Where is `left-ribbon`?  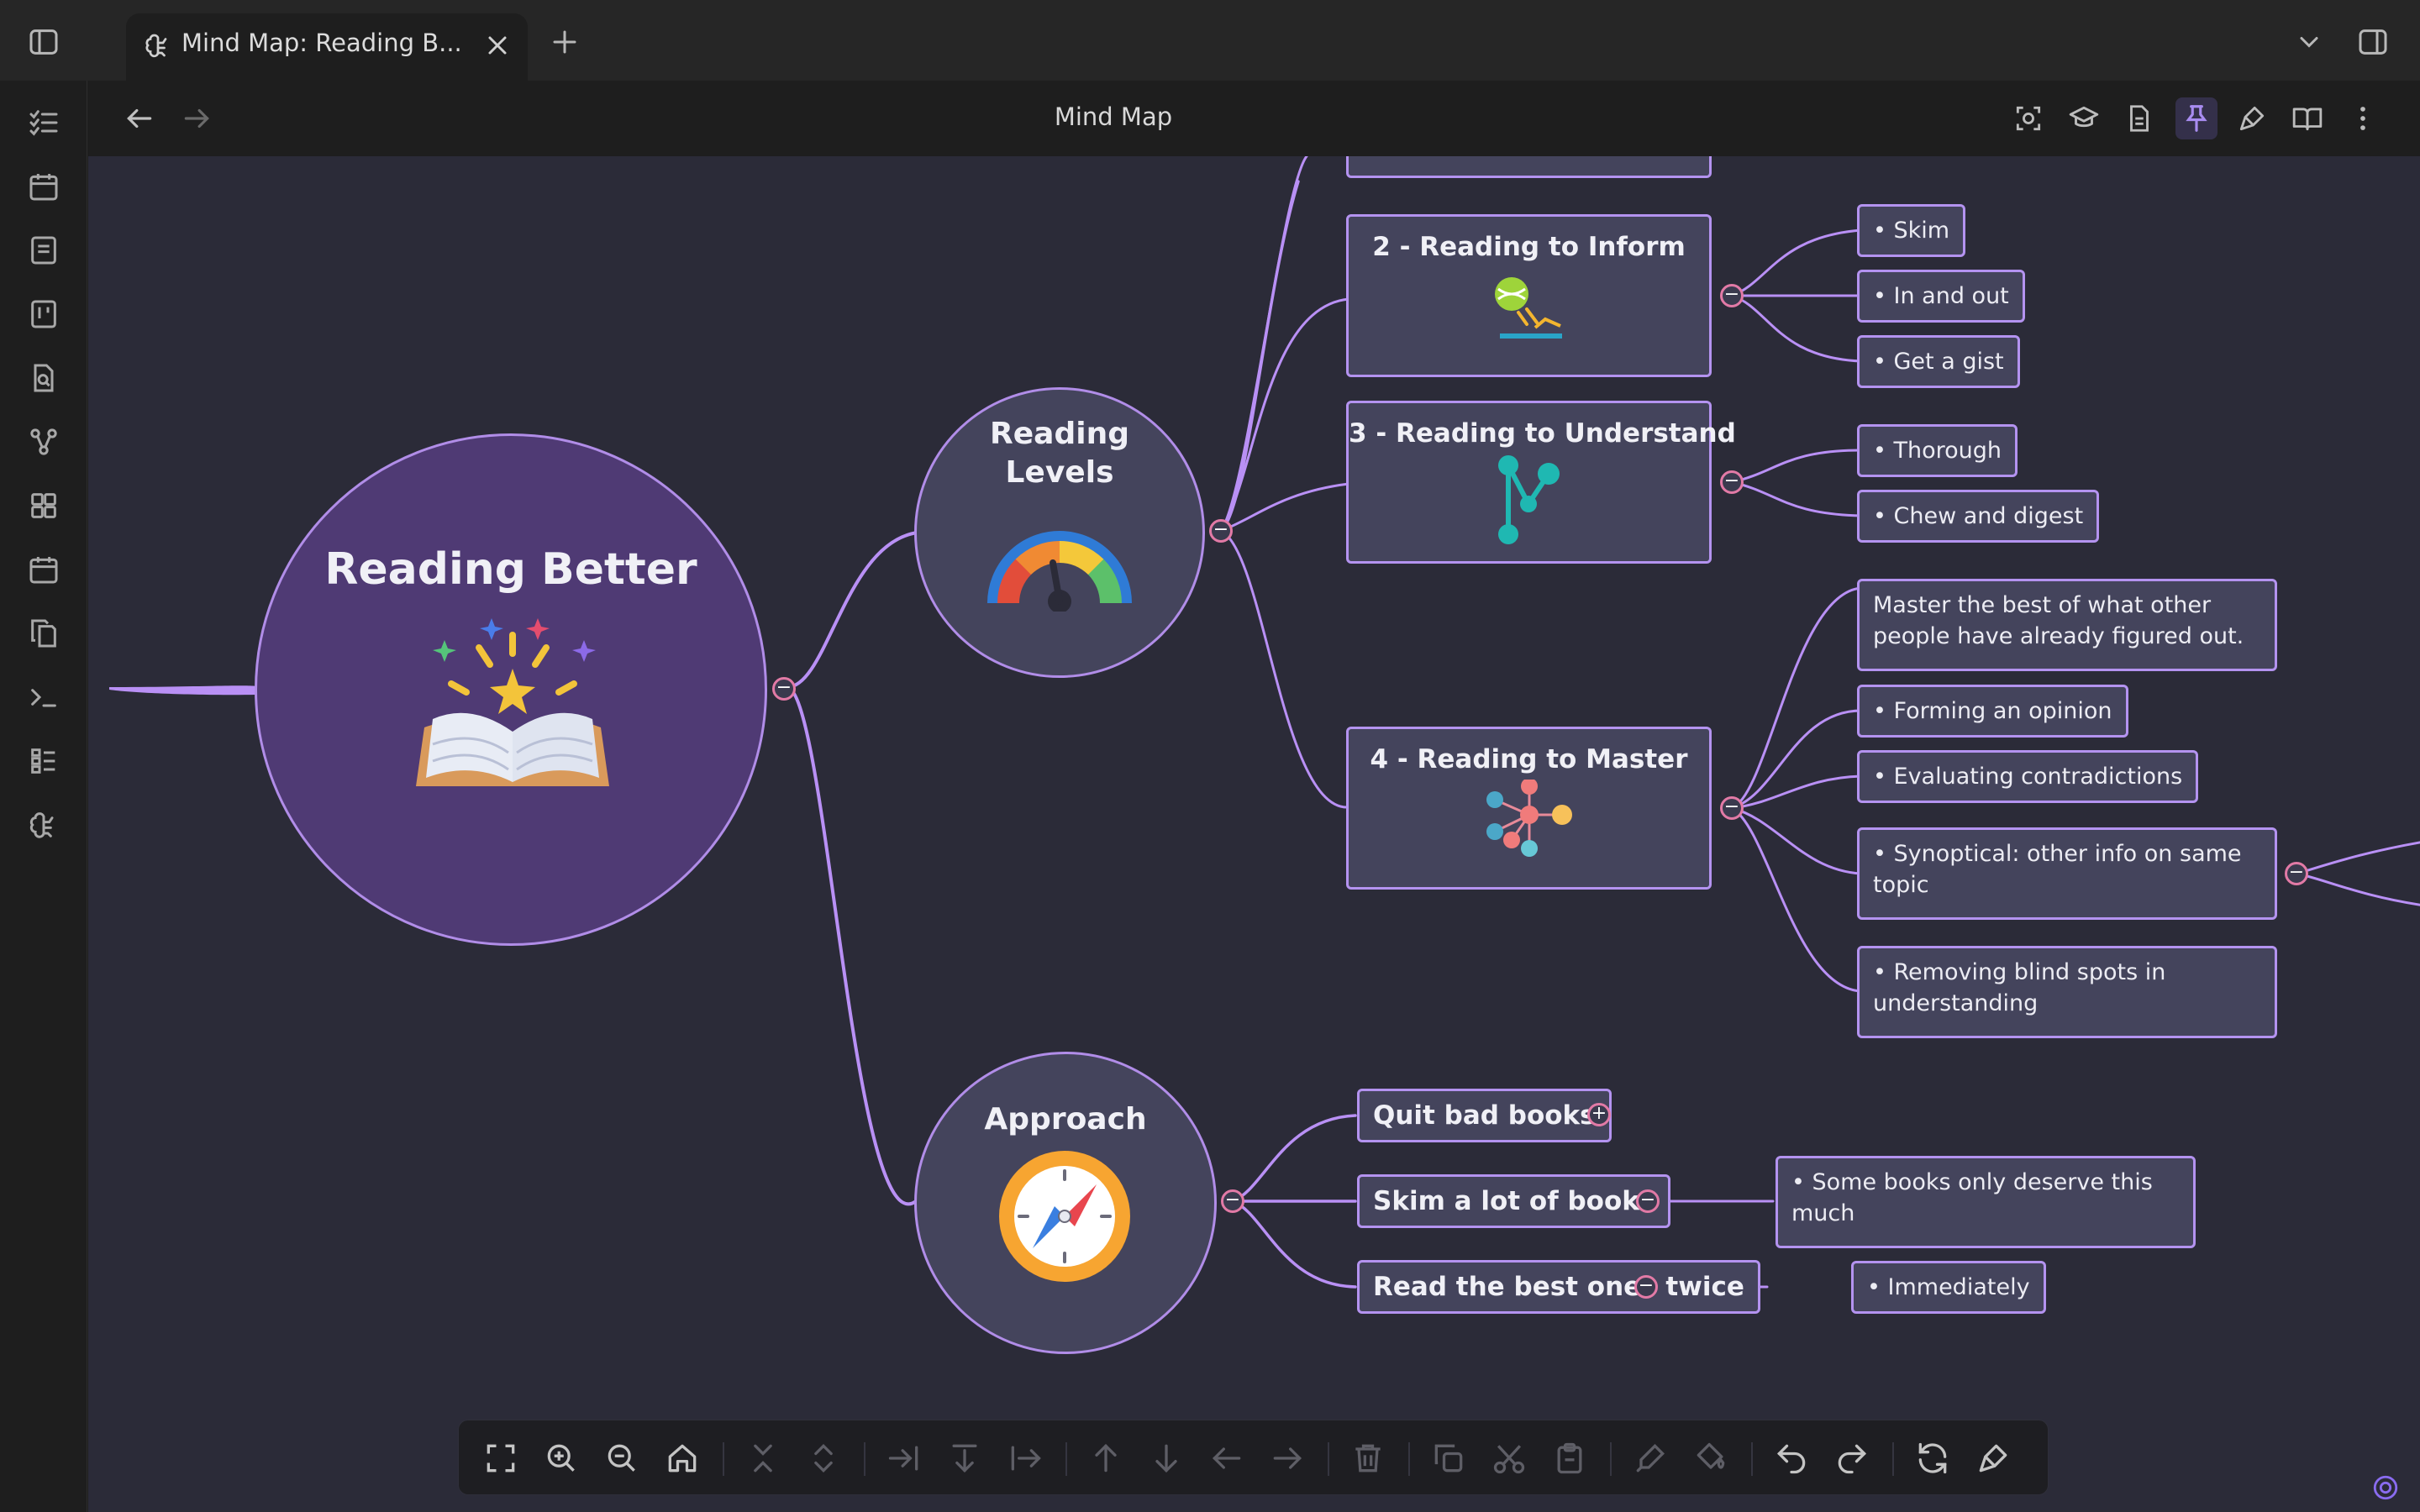
left-ribbon is located at coordinates (43, 796).